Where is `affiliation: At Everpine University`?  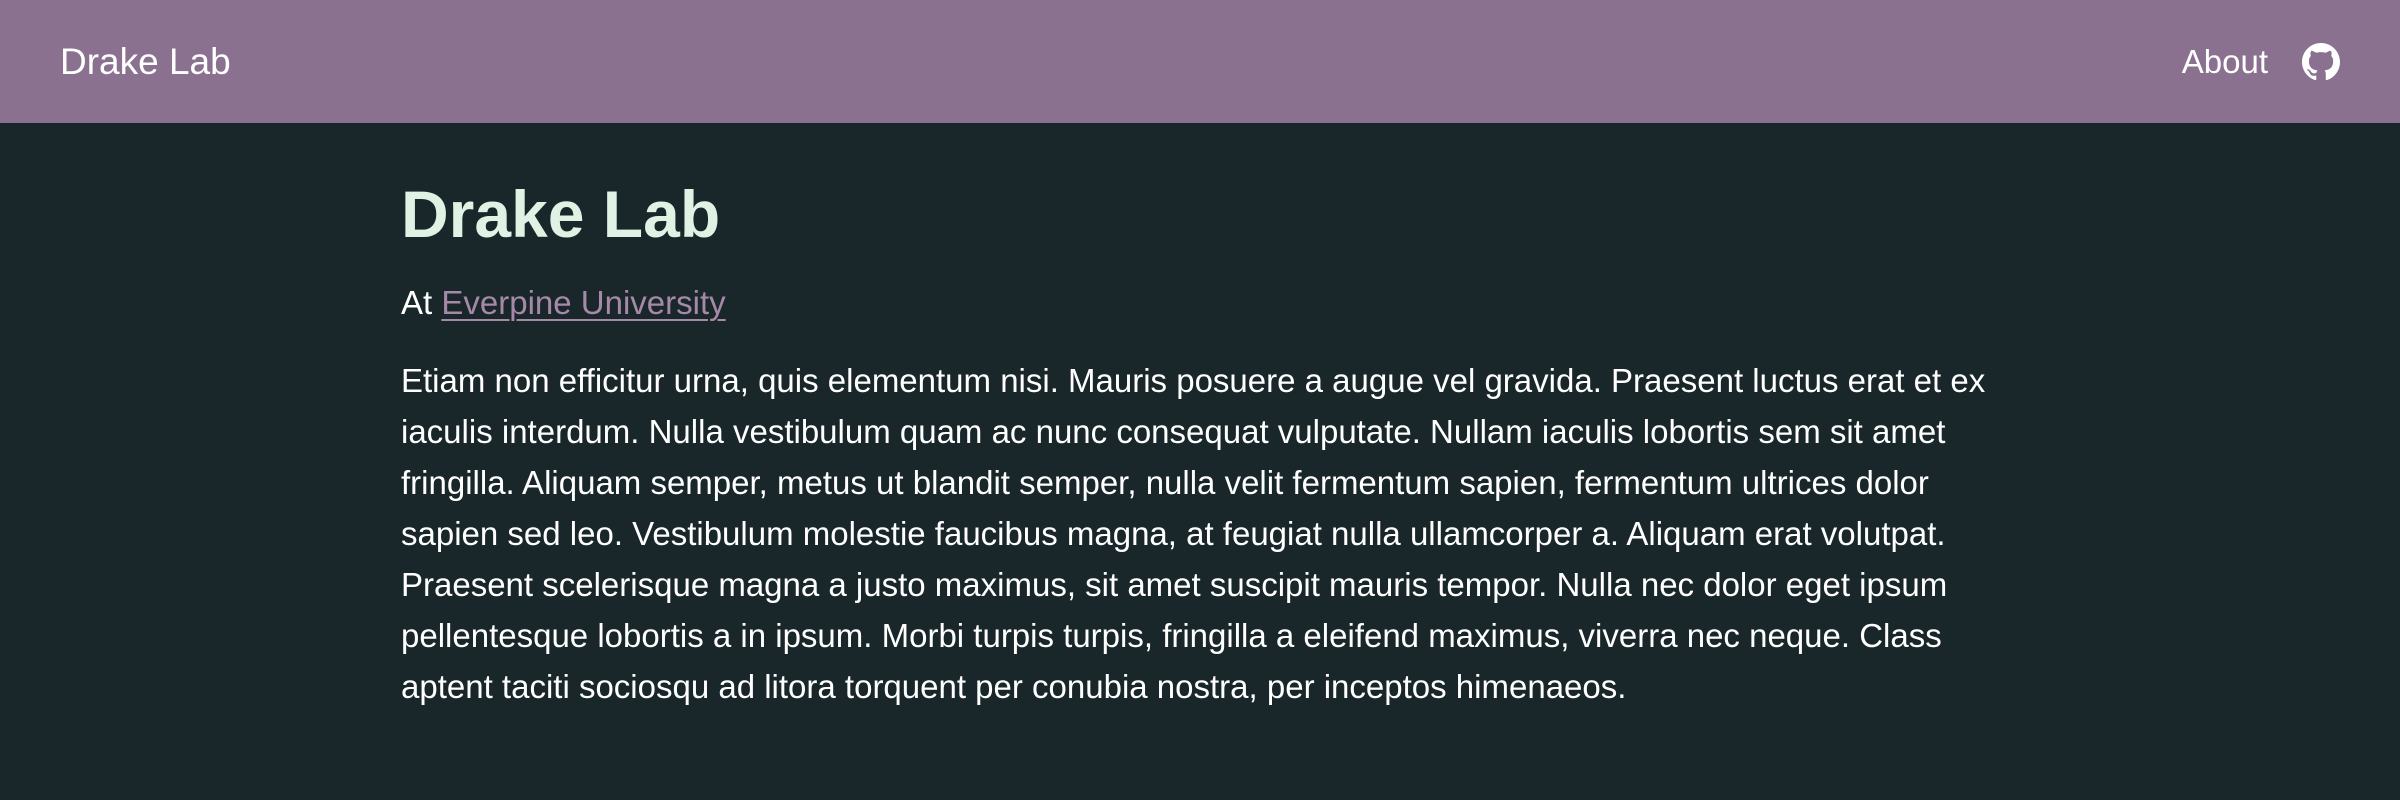 affiliation: At Everpine University is located at coordinates (1211, 303).